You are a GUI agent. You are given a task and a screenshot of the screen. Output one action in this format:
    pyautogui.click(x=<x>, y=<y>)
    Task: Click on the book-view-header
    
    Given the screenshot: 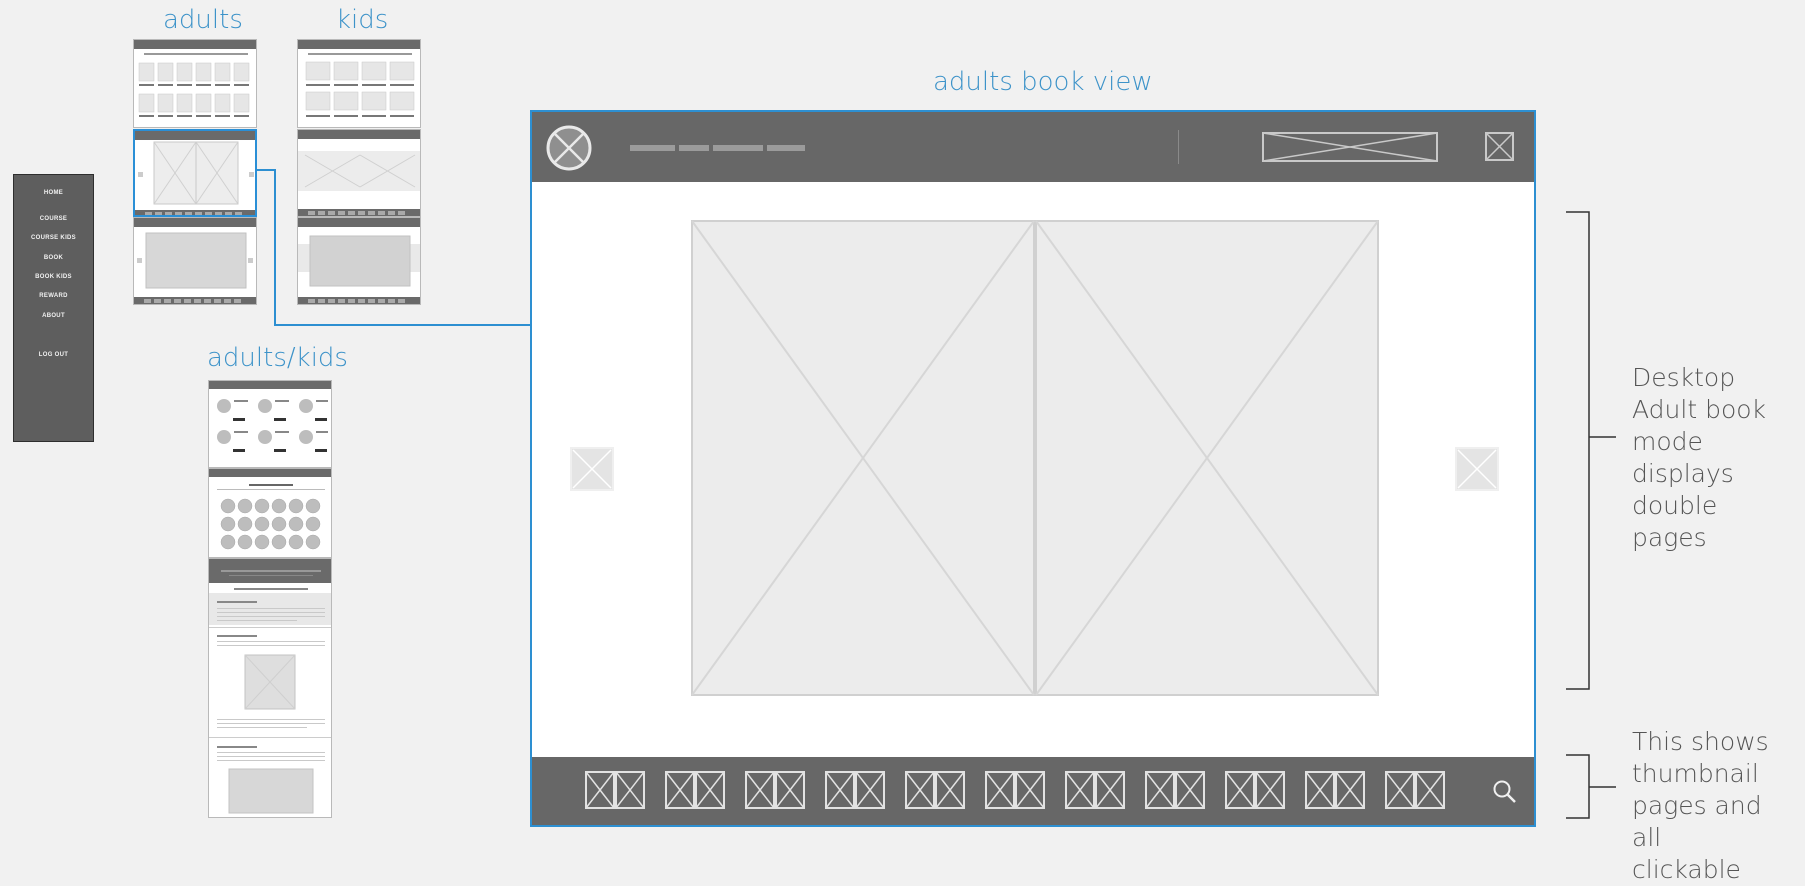 What is the action you would take?
    pyautogui.click(x=1033, y=147)
    